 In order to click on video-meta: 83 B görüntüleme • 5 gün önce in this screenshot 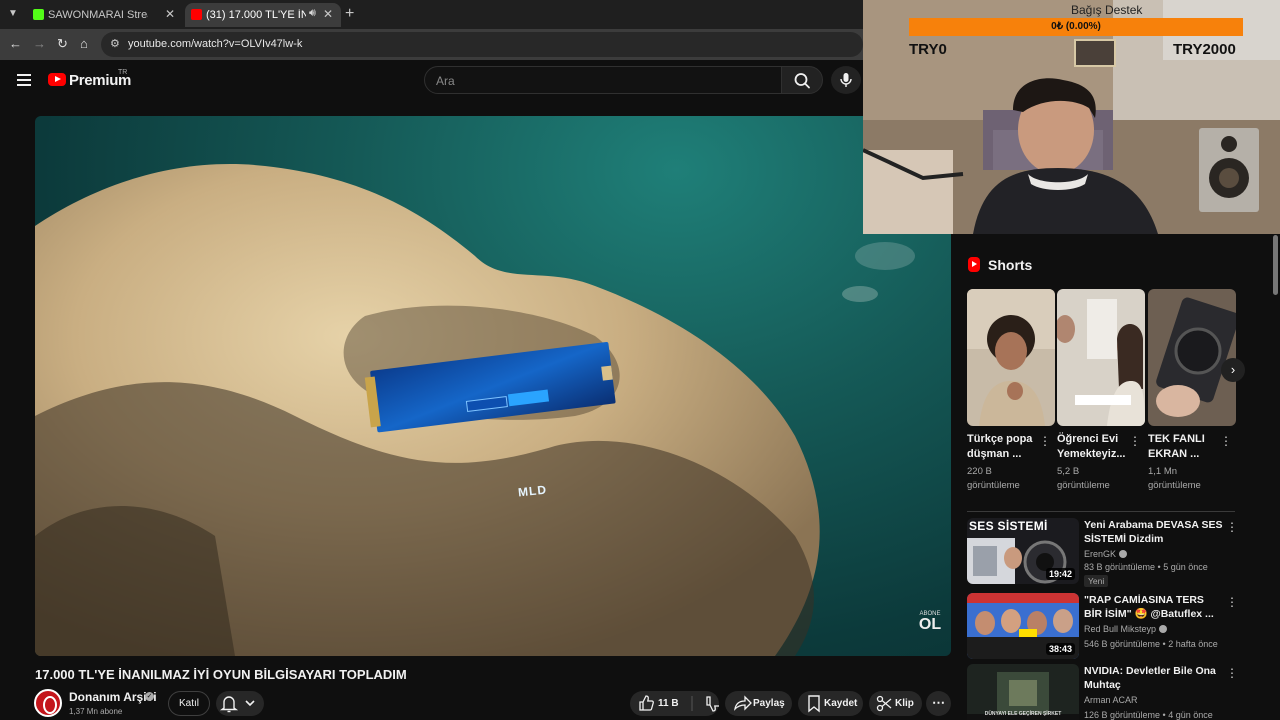, I will do `click(1146, 567)`.